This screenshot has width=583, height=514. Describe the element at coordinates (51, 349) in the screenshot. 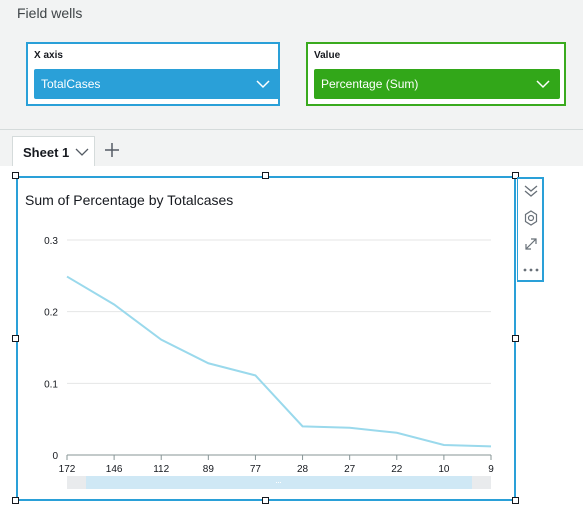

I see `y-axis-ticks: 0 0.1 0.2 0.3` at that location.